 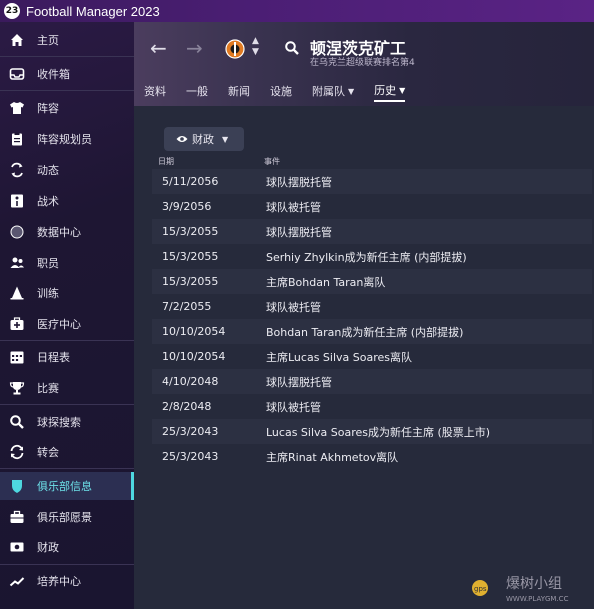 I want to click on sidebar-item-label: 医疗中心, so click(x=59, y=324).